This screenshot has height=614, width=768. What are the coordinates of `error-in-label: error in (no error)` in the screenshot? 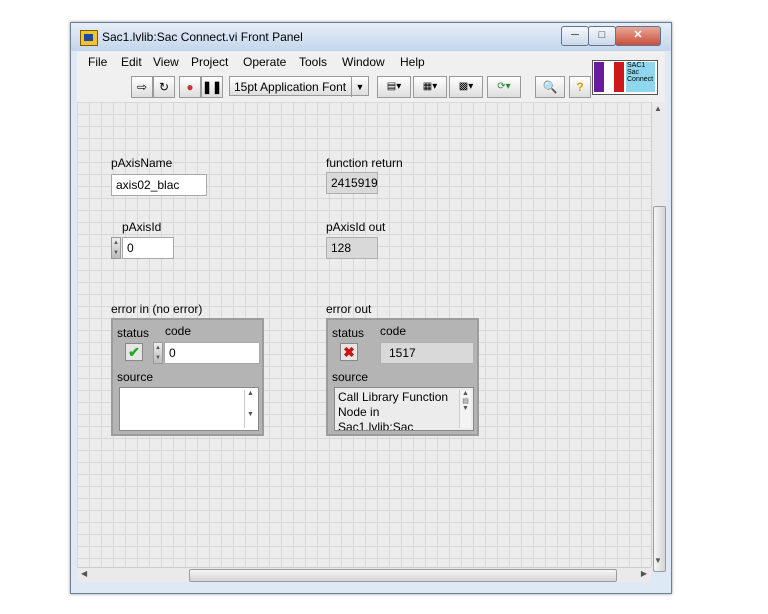 It's located at (157, 309).